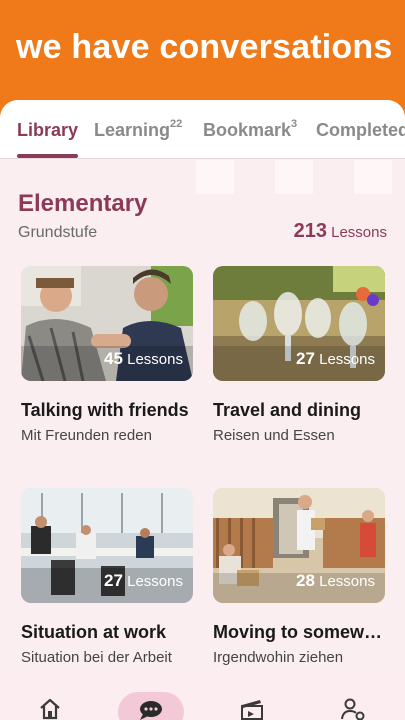 This screenshot has width=405, height=720. Describe the element at coordinates (250, 129) in the screenshot. I see `tab-bookmark: Bookmark3` at that location.